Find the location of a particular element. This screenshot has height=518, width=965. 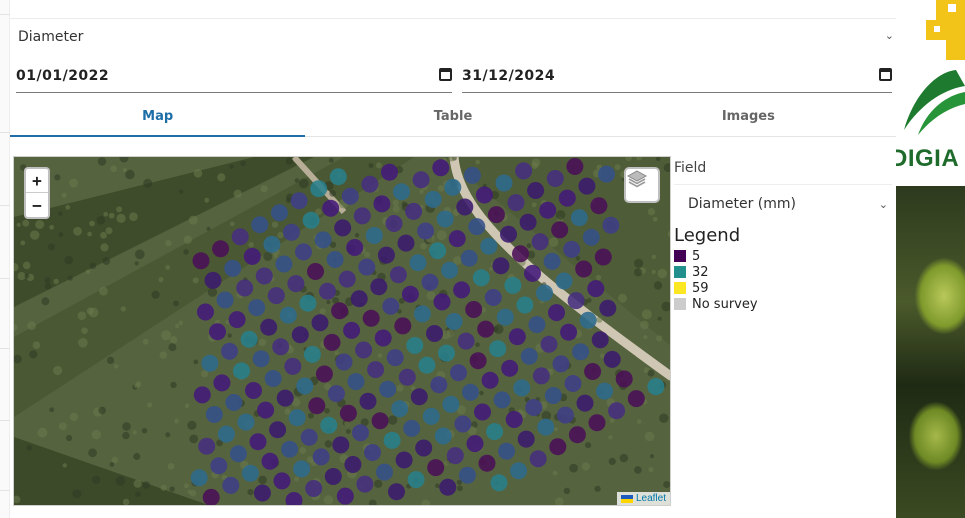

legend-item-label: 5 is located at coordinates (696, 256).